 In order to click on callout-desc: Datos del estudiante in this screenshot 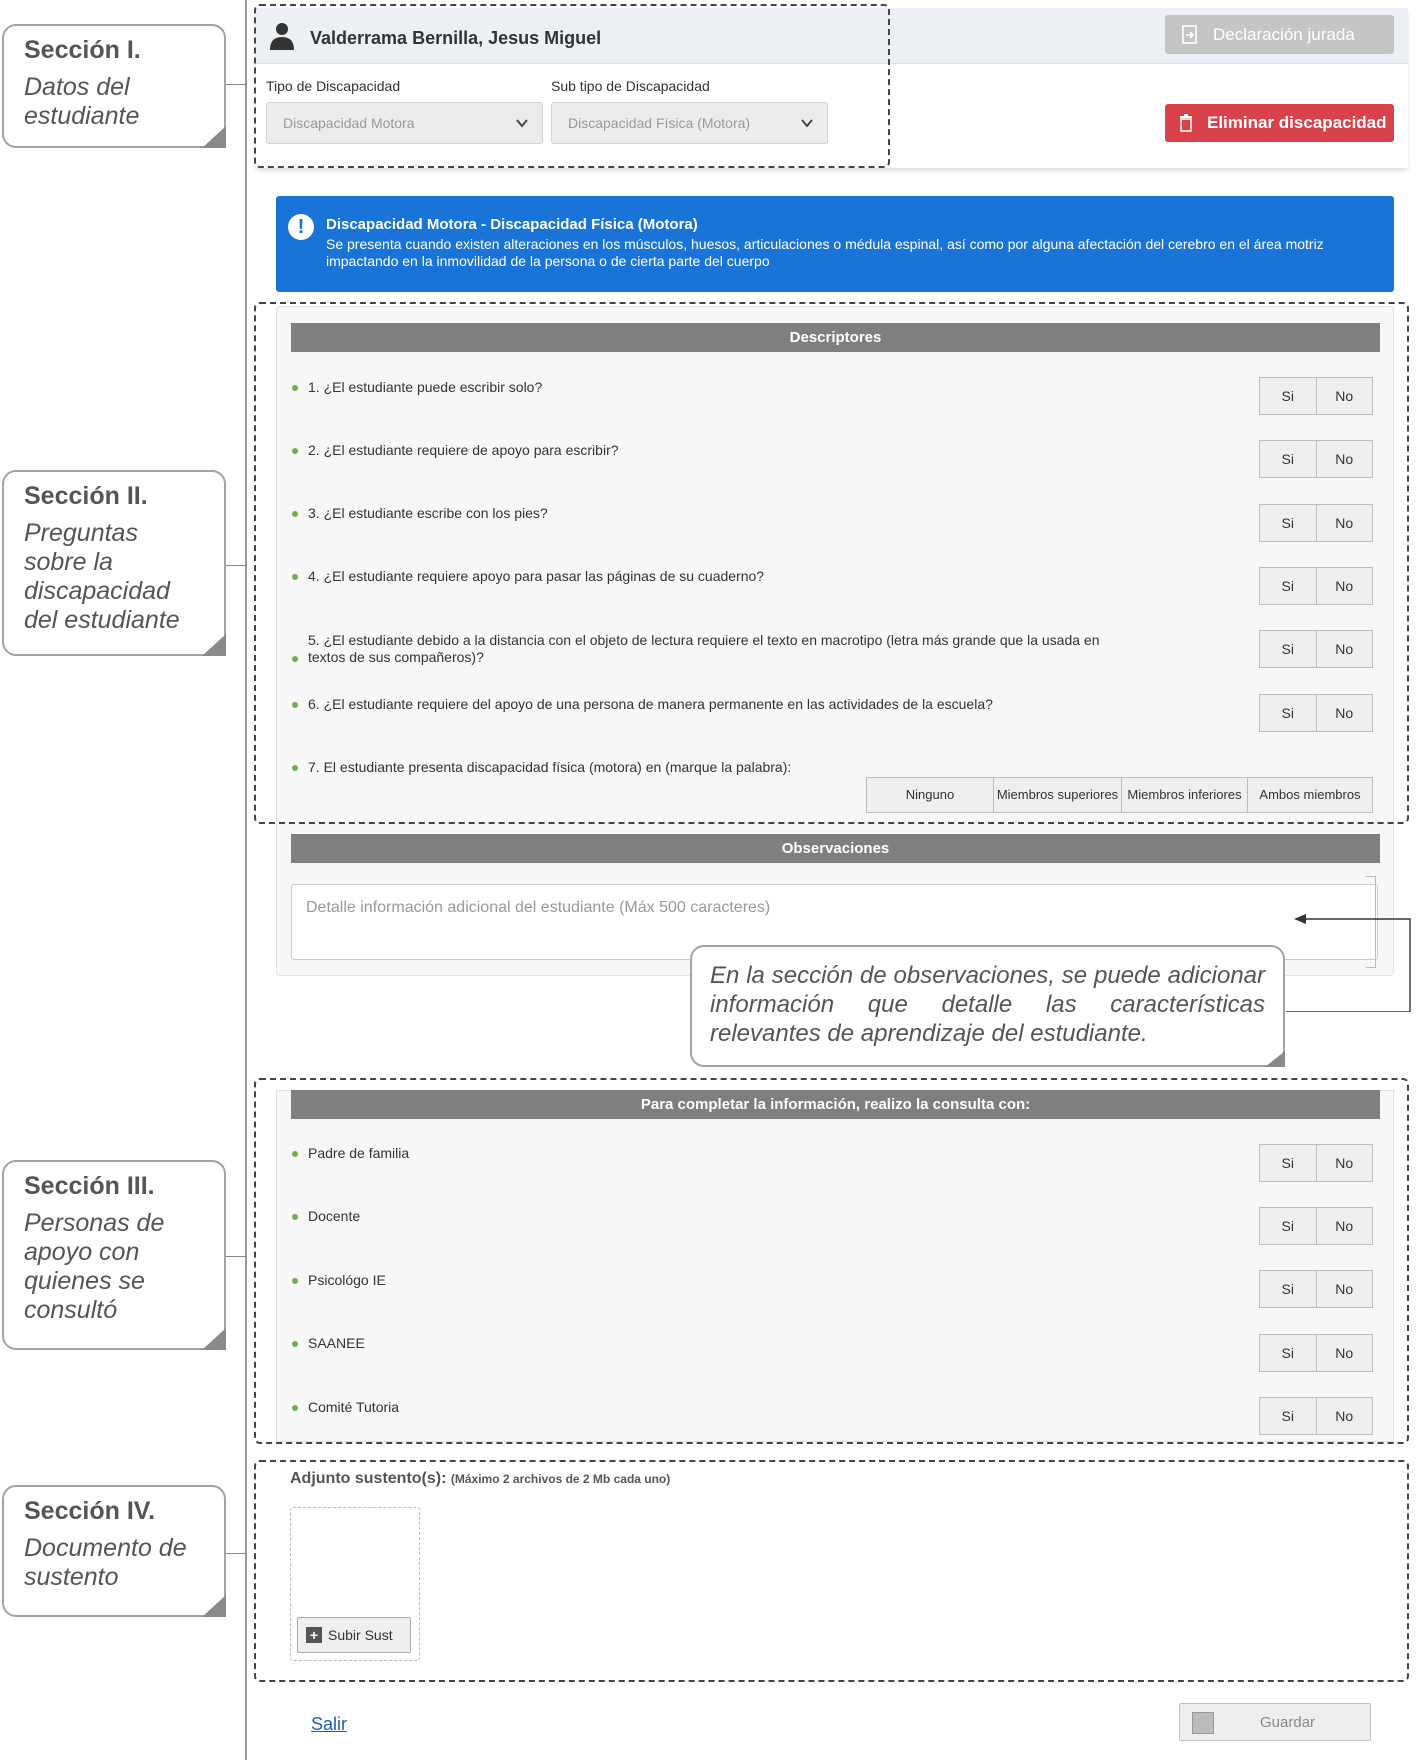, I will do `click(82, 101)`.